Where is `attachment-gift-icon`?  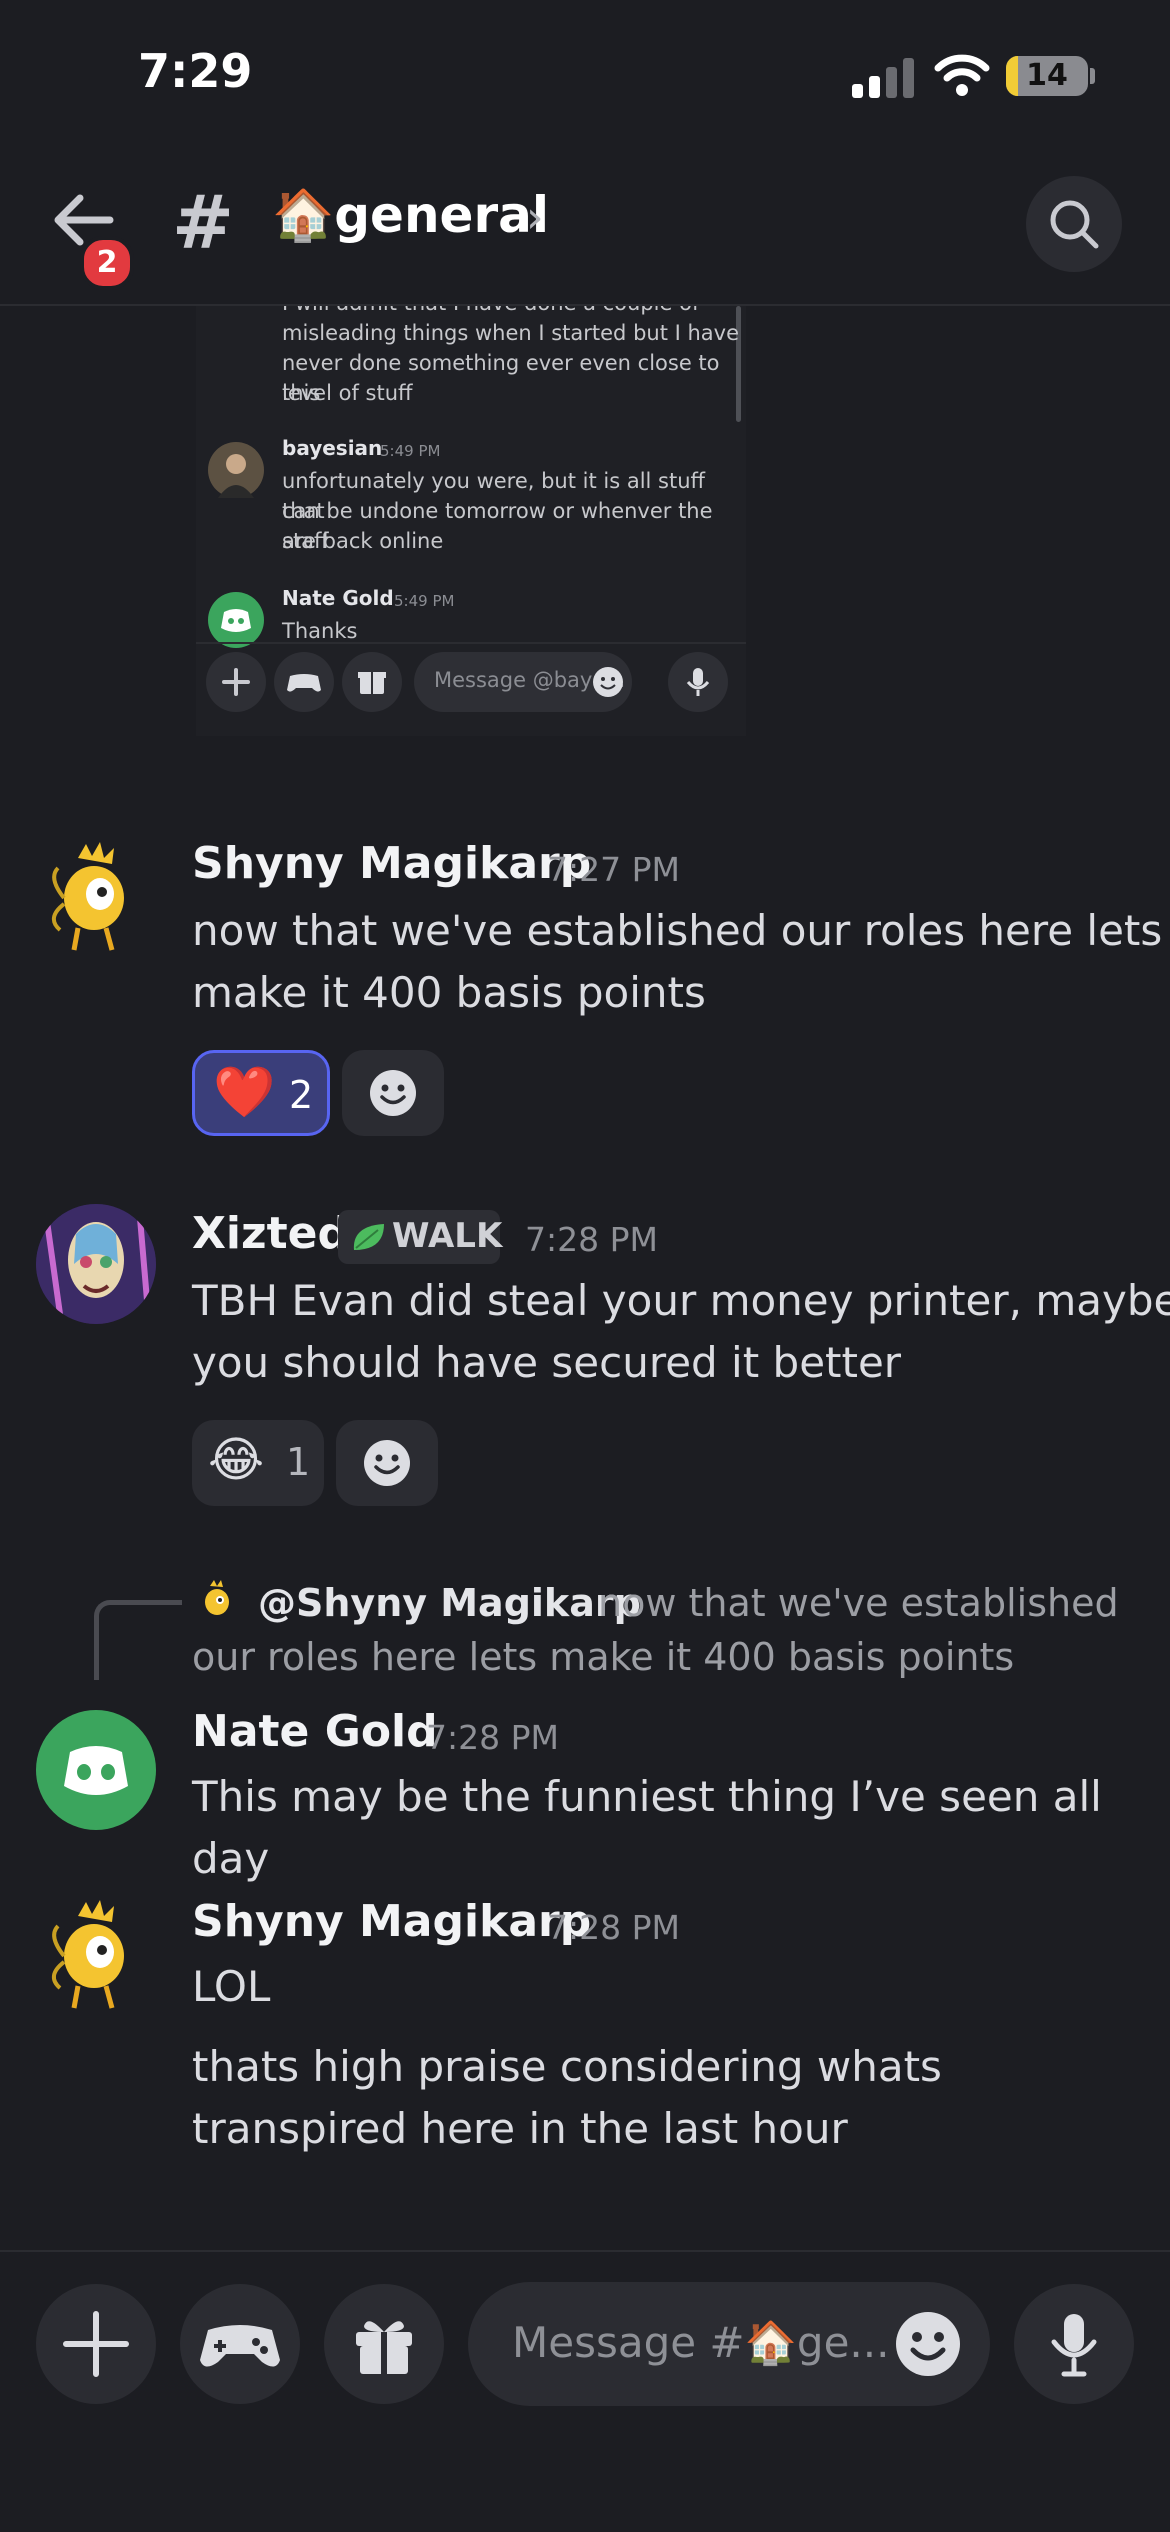 attachment-gift-icon is located at coordinates (372, 682).